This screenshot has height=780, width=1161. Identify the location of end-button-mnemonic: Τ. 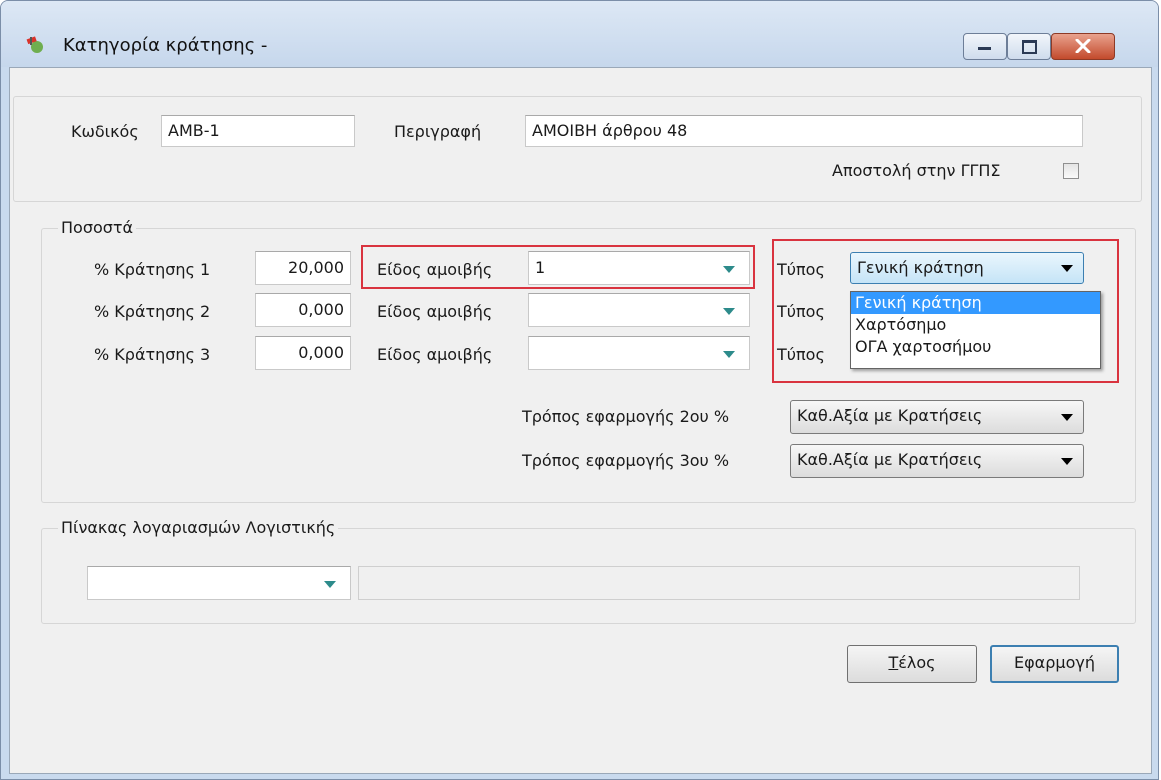
(893, 662).